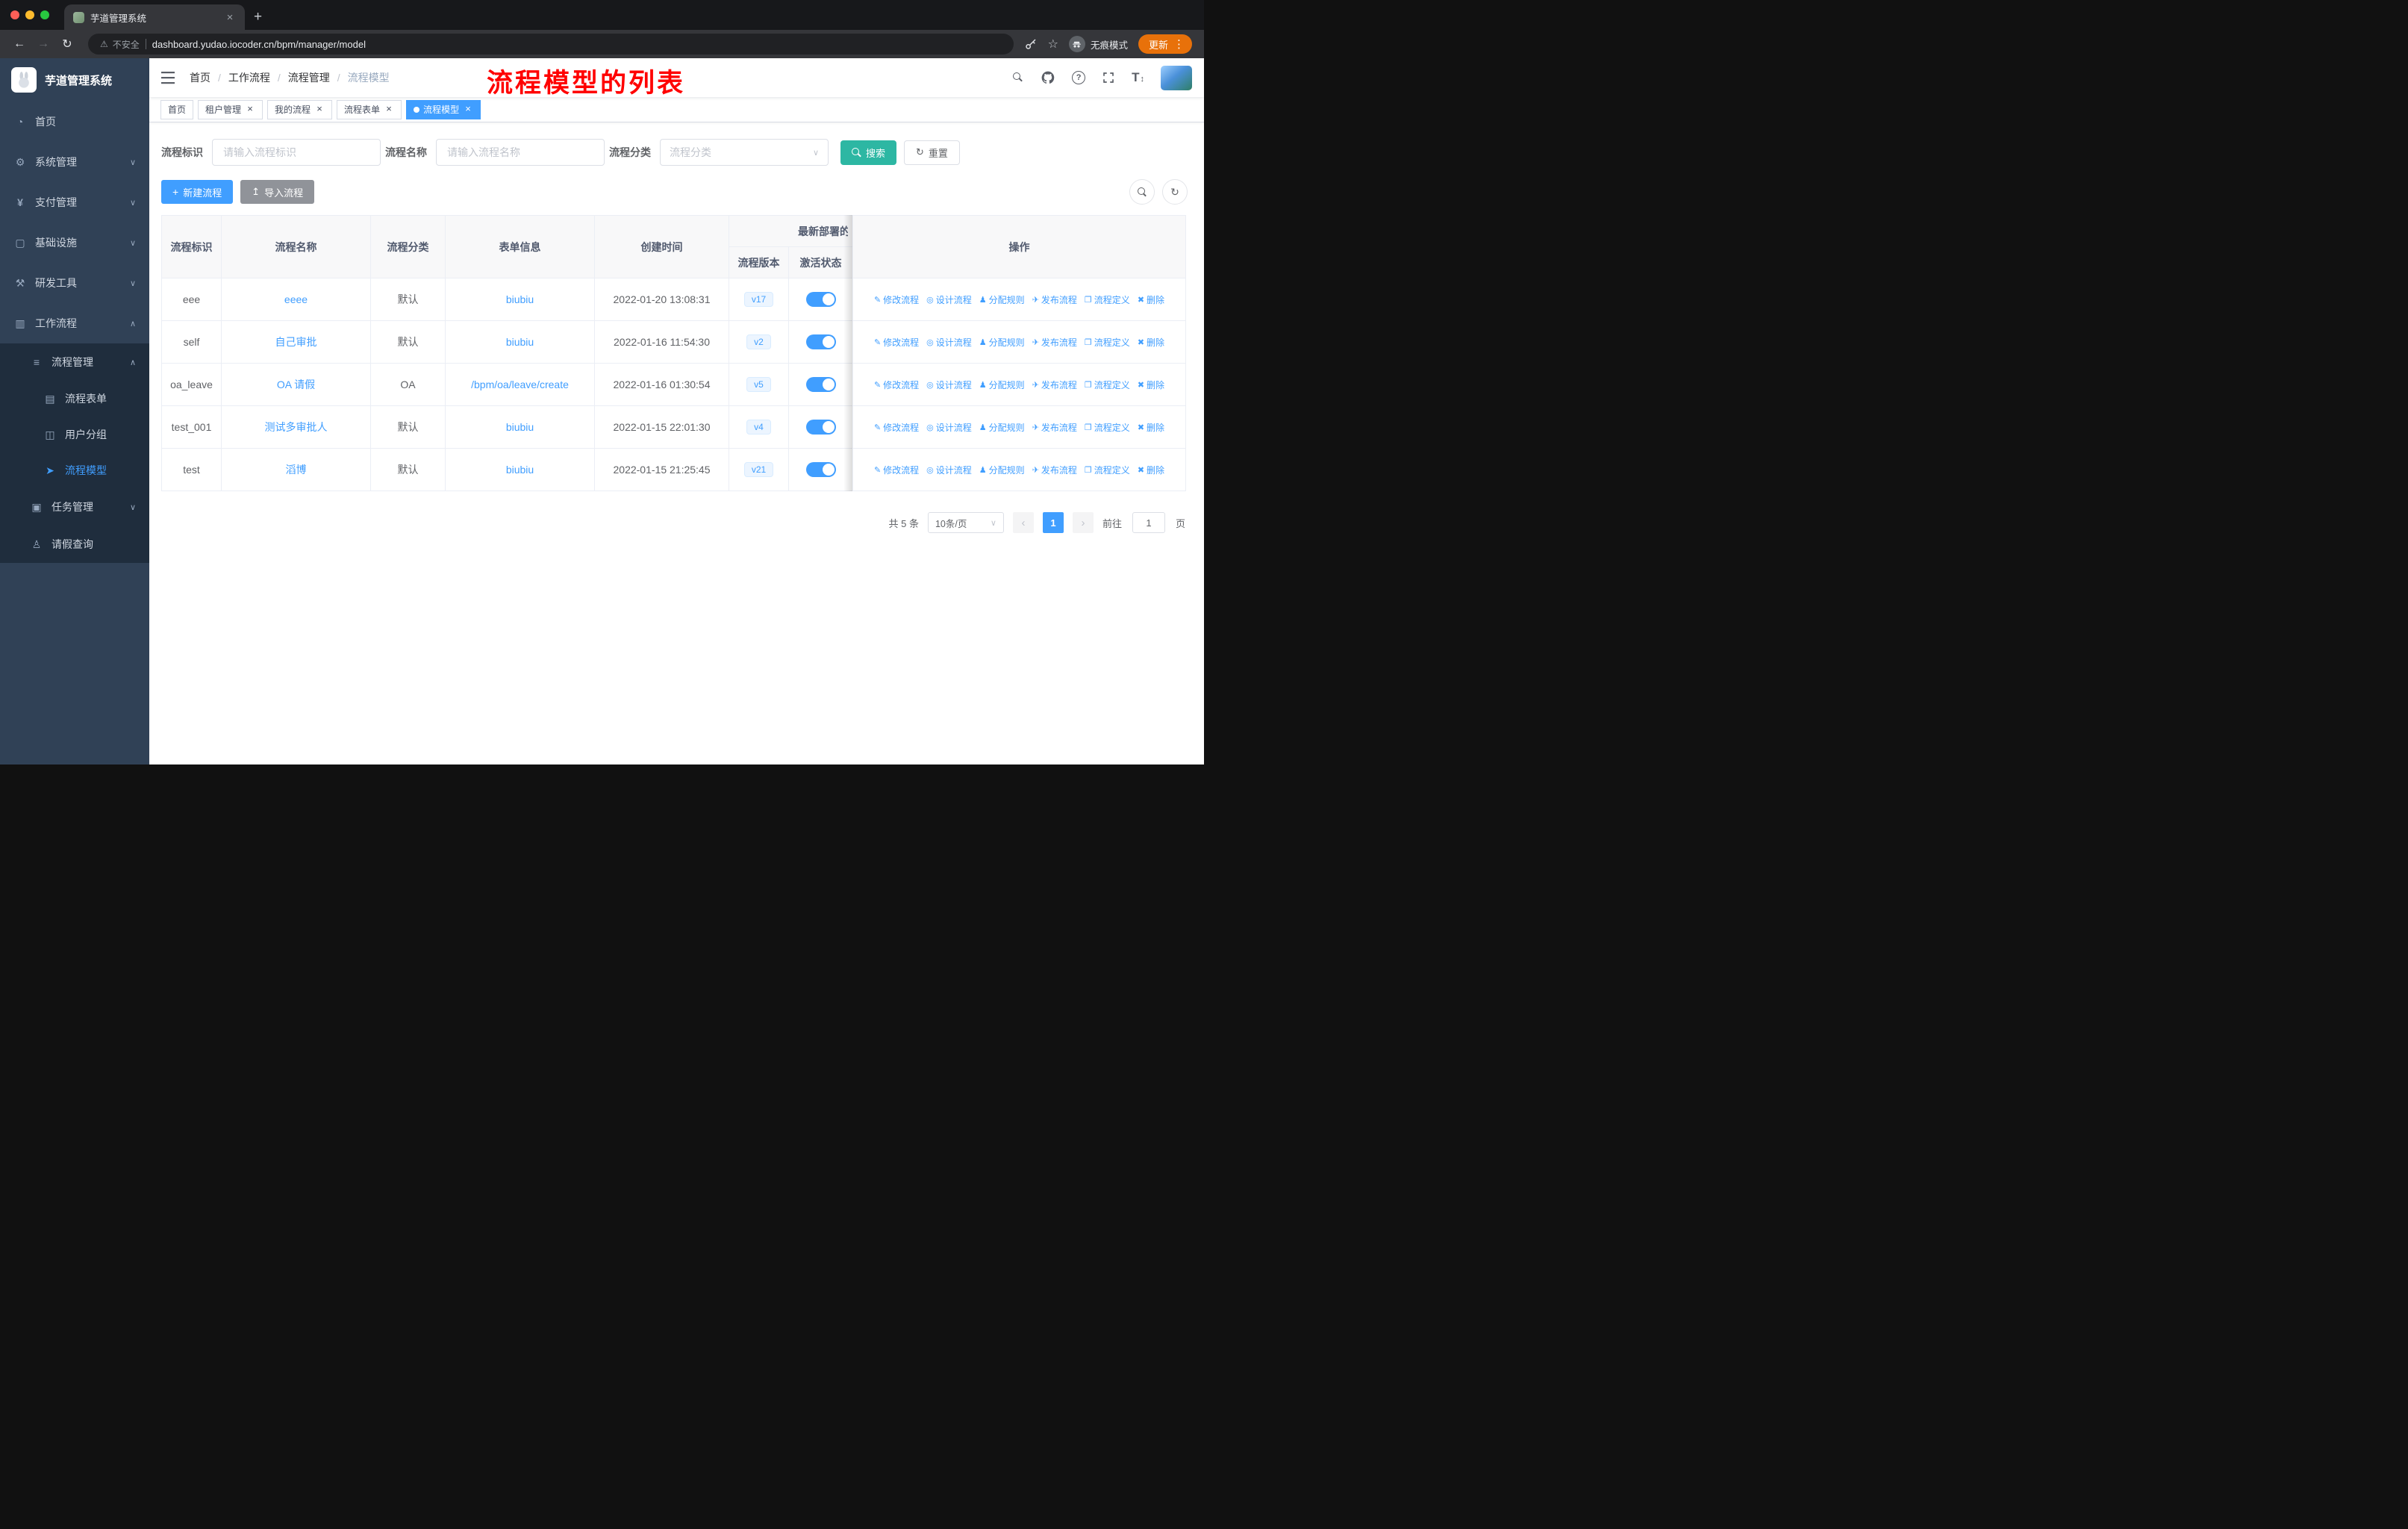 The height and width of the screenshot is (1529, 2408). I want to click on tag-process-model: 流程模型, so click(443, 109).